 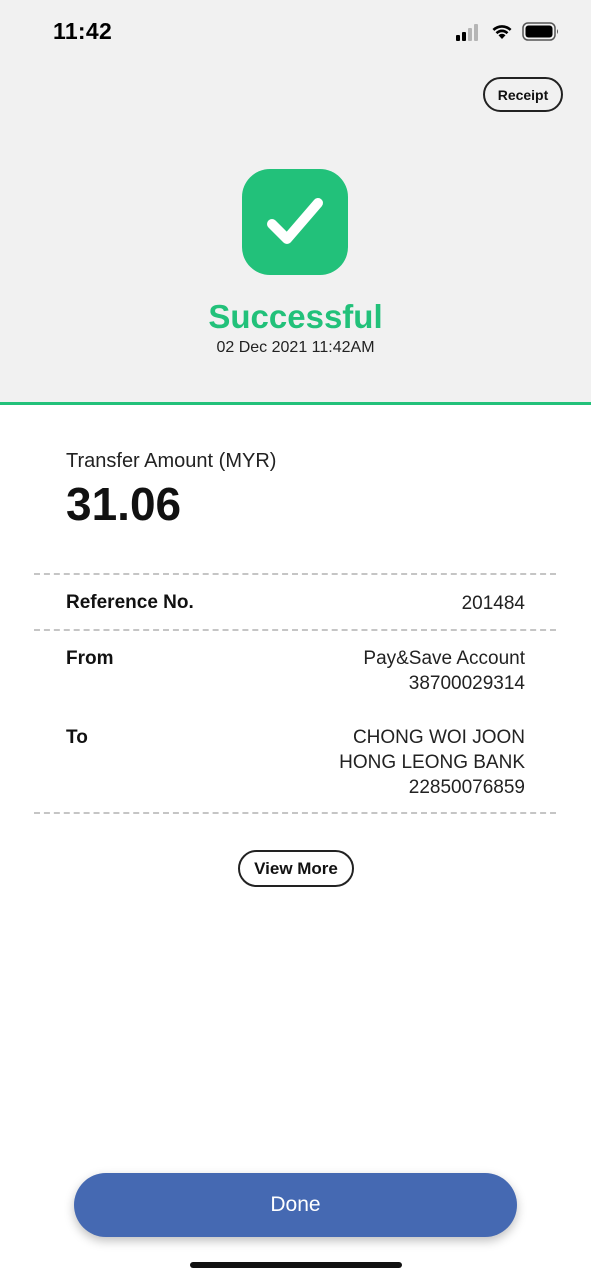 What do you see at coordinates (77, 737) in the screenshot?
I see `to-label: To` at bounding box center [77, 737].